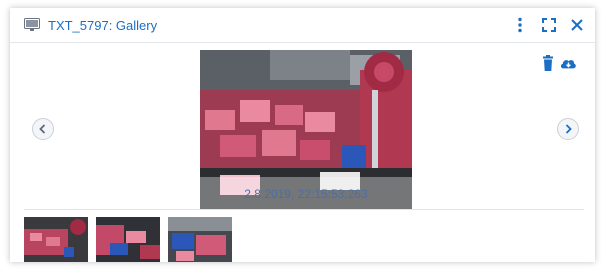 The image size is (608, 270). I want to click on more-vertical-icon, so click(520, 25).